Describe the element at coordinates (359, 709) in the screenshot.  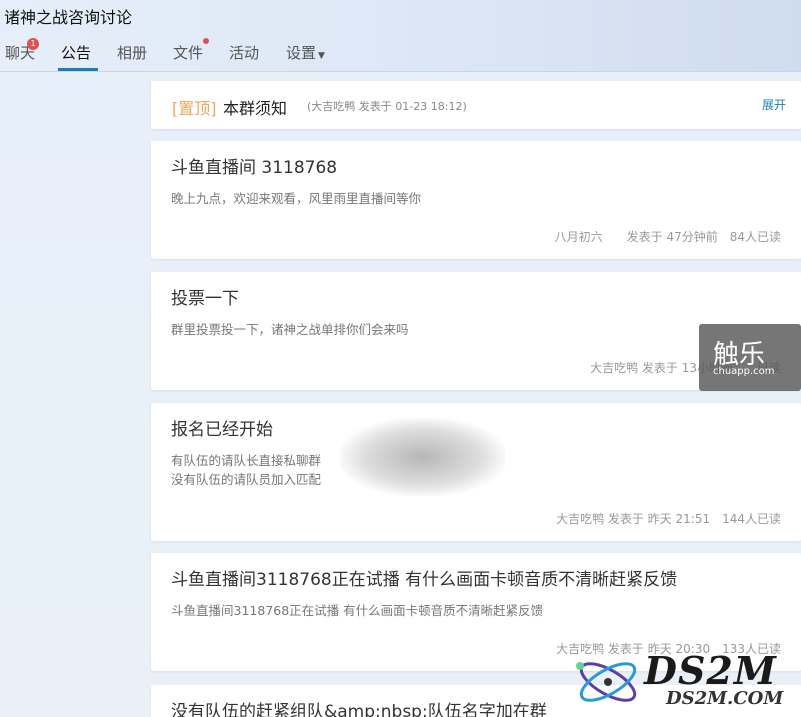
I see `announcement-title: 没有队伍的赶紧组队&amp;nbsp;队伍名字加在群` at that location.